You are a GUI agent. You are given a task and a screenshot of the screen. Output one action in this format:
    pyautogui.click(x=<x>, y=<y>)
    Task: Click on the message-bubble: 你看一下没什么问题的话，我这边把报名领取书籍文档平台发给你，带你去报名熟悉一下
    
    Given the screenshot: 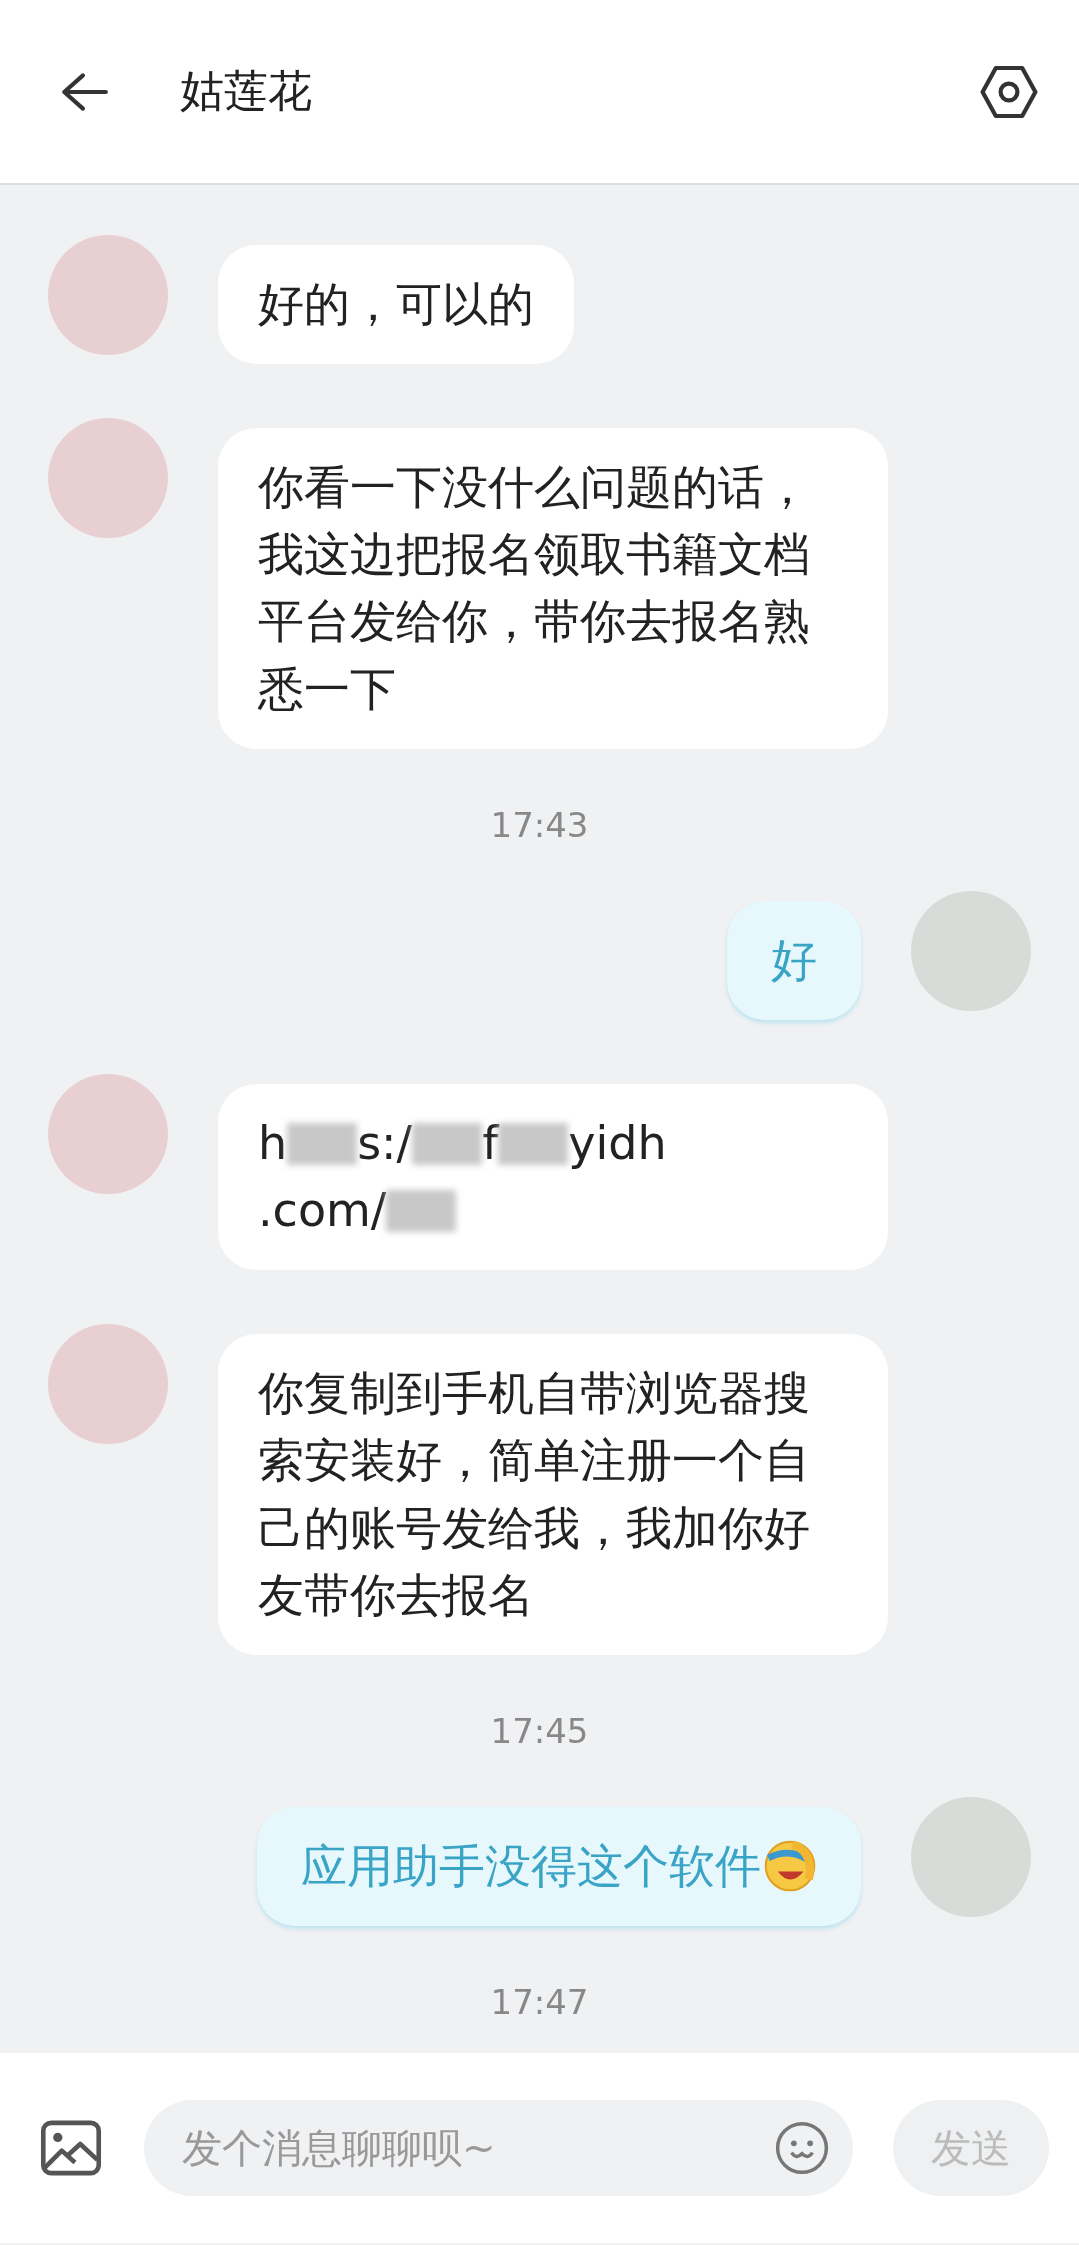 What is the action you would take?
    pyautogui.click(x=553, y=588)
    